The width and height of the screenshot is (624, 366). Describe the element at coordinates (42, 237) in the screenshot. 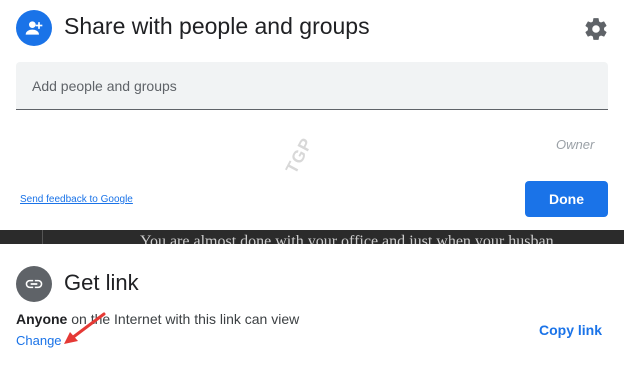

I see `document-margin-line` at that location.